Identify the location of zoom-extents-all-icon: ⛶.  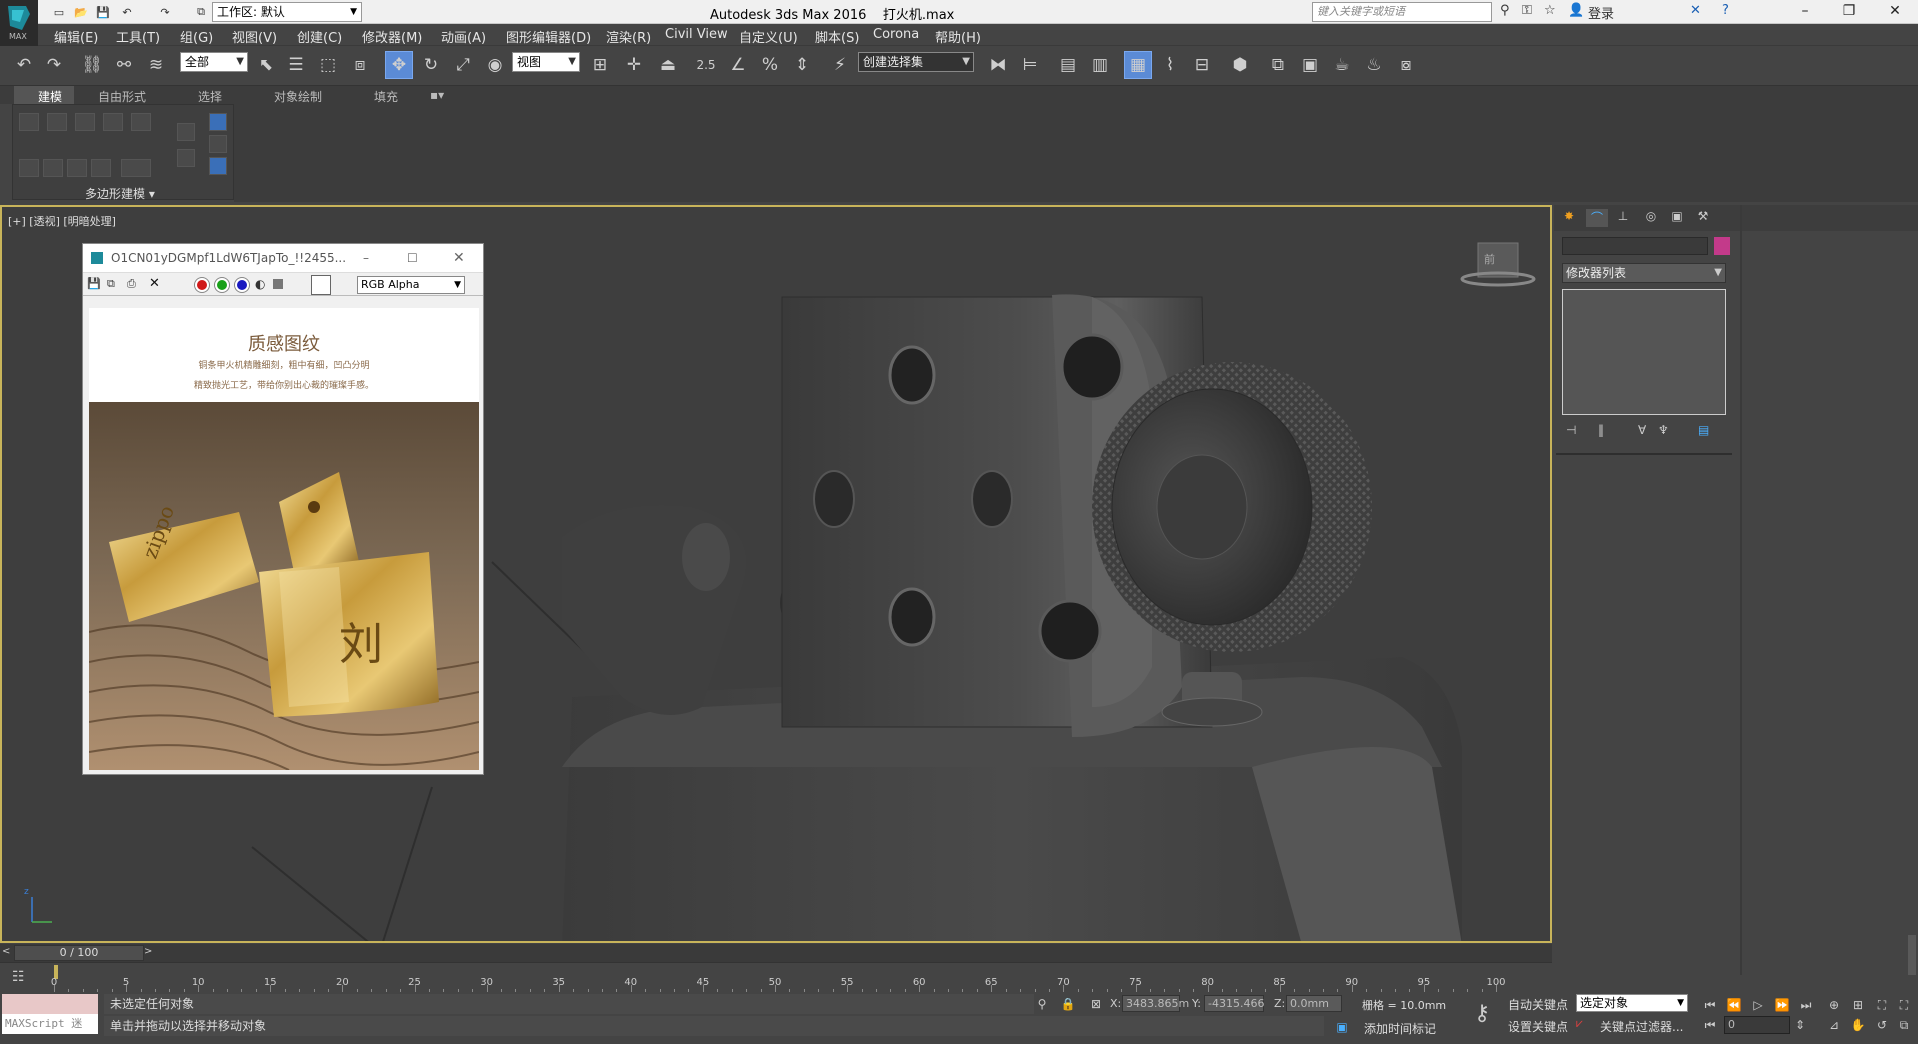
(1904, 1005).